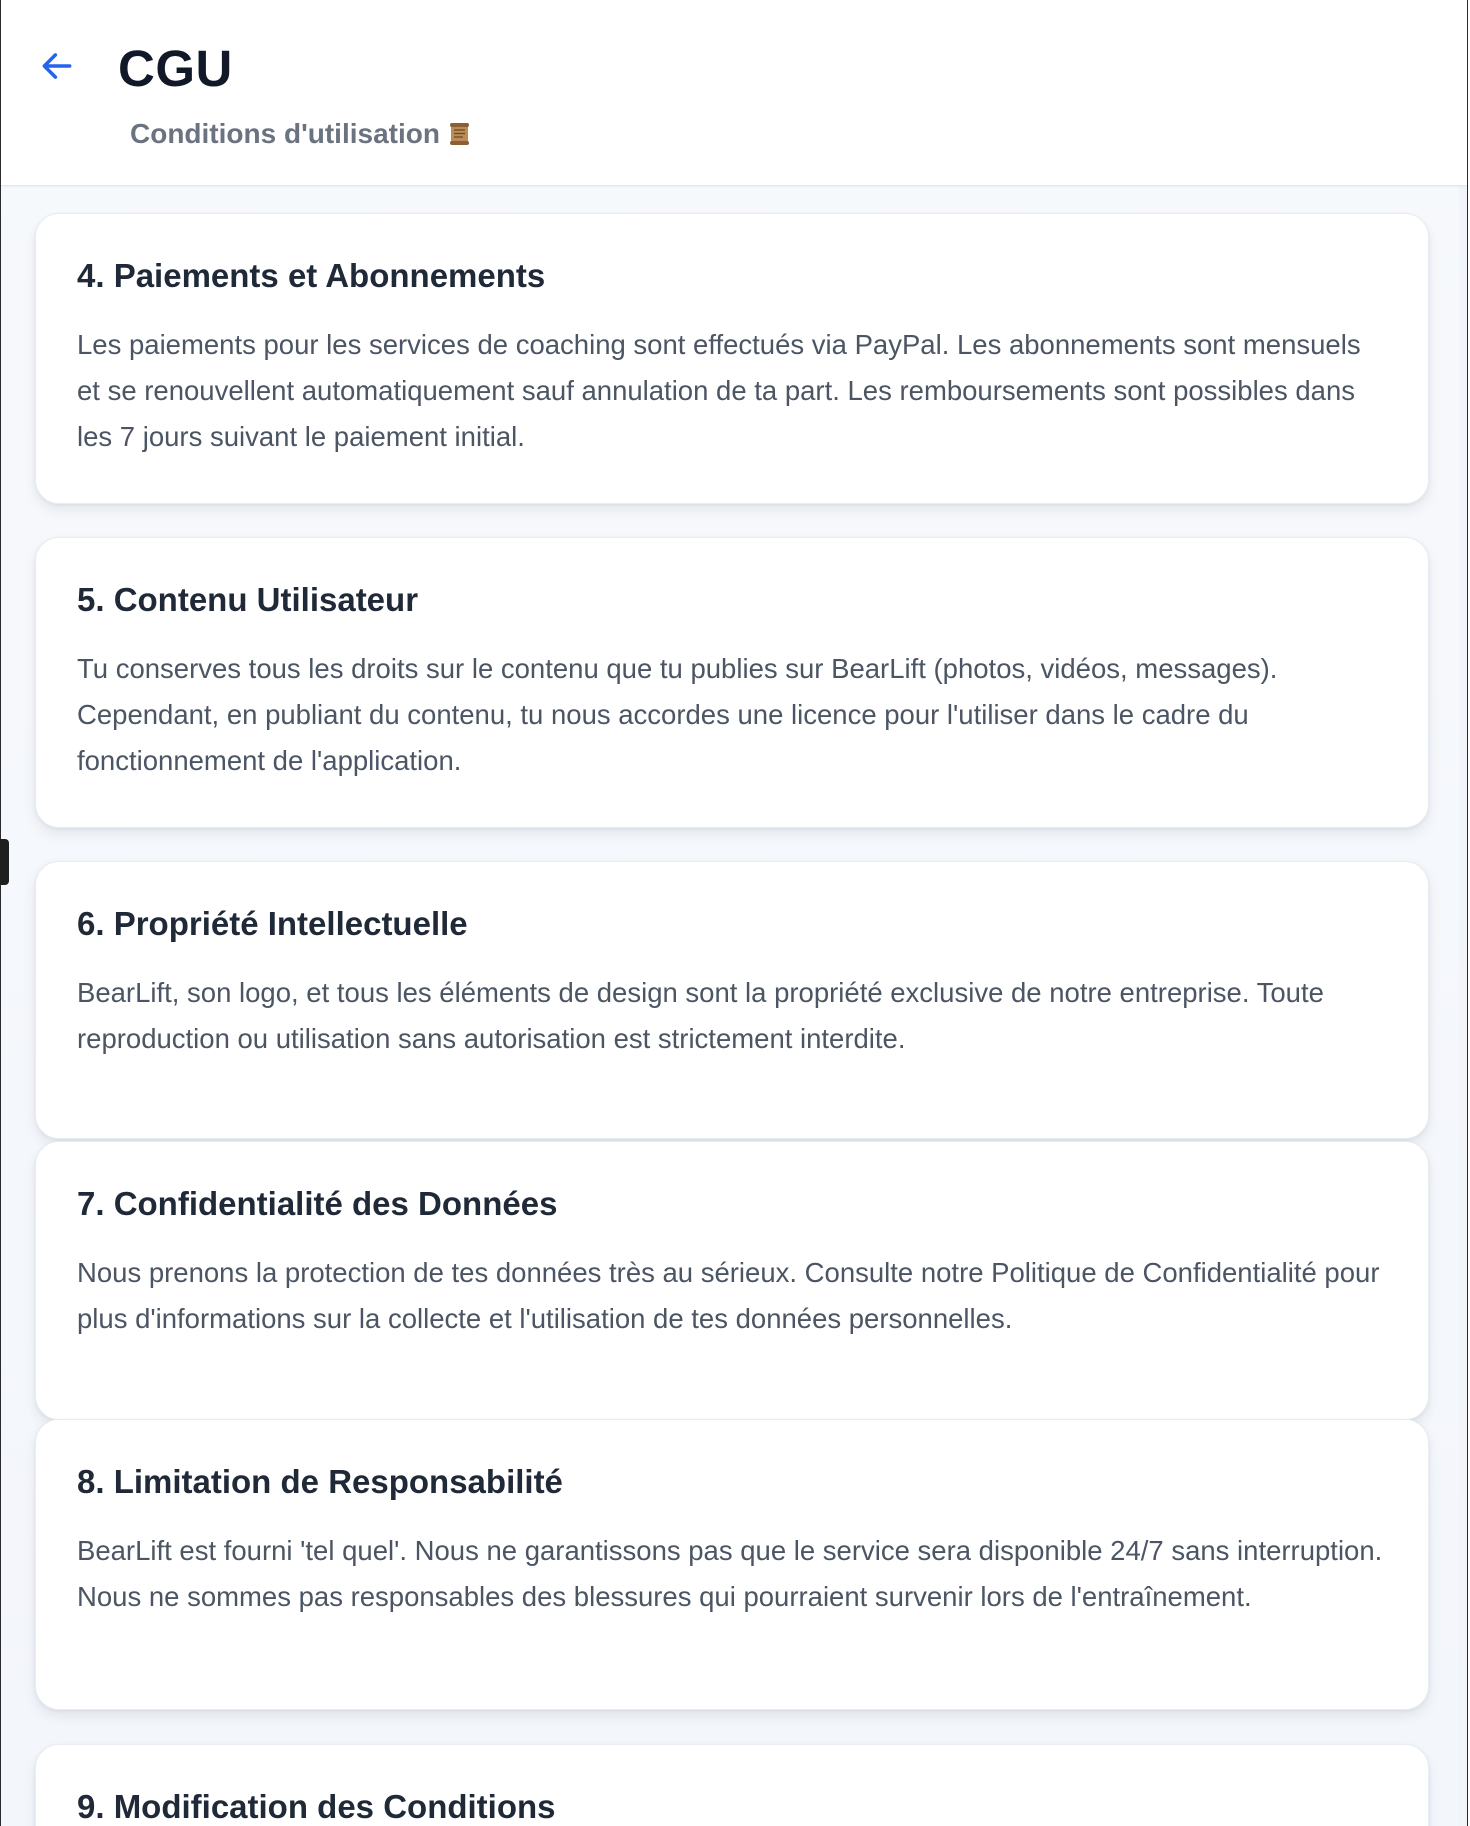  I want to click on section-title: 8. Limitation de Responsabilité, so click(320, 1481).